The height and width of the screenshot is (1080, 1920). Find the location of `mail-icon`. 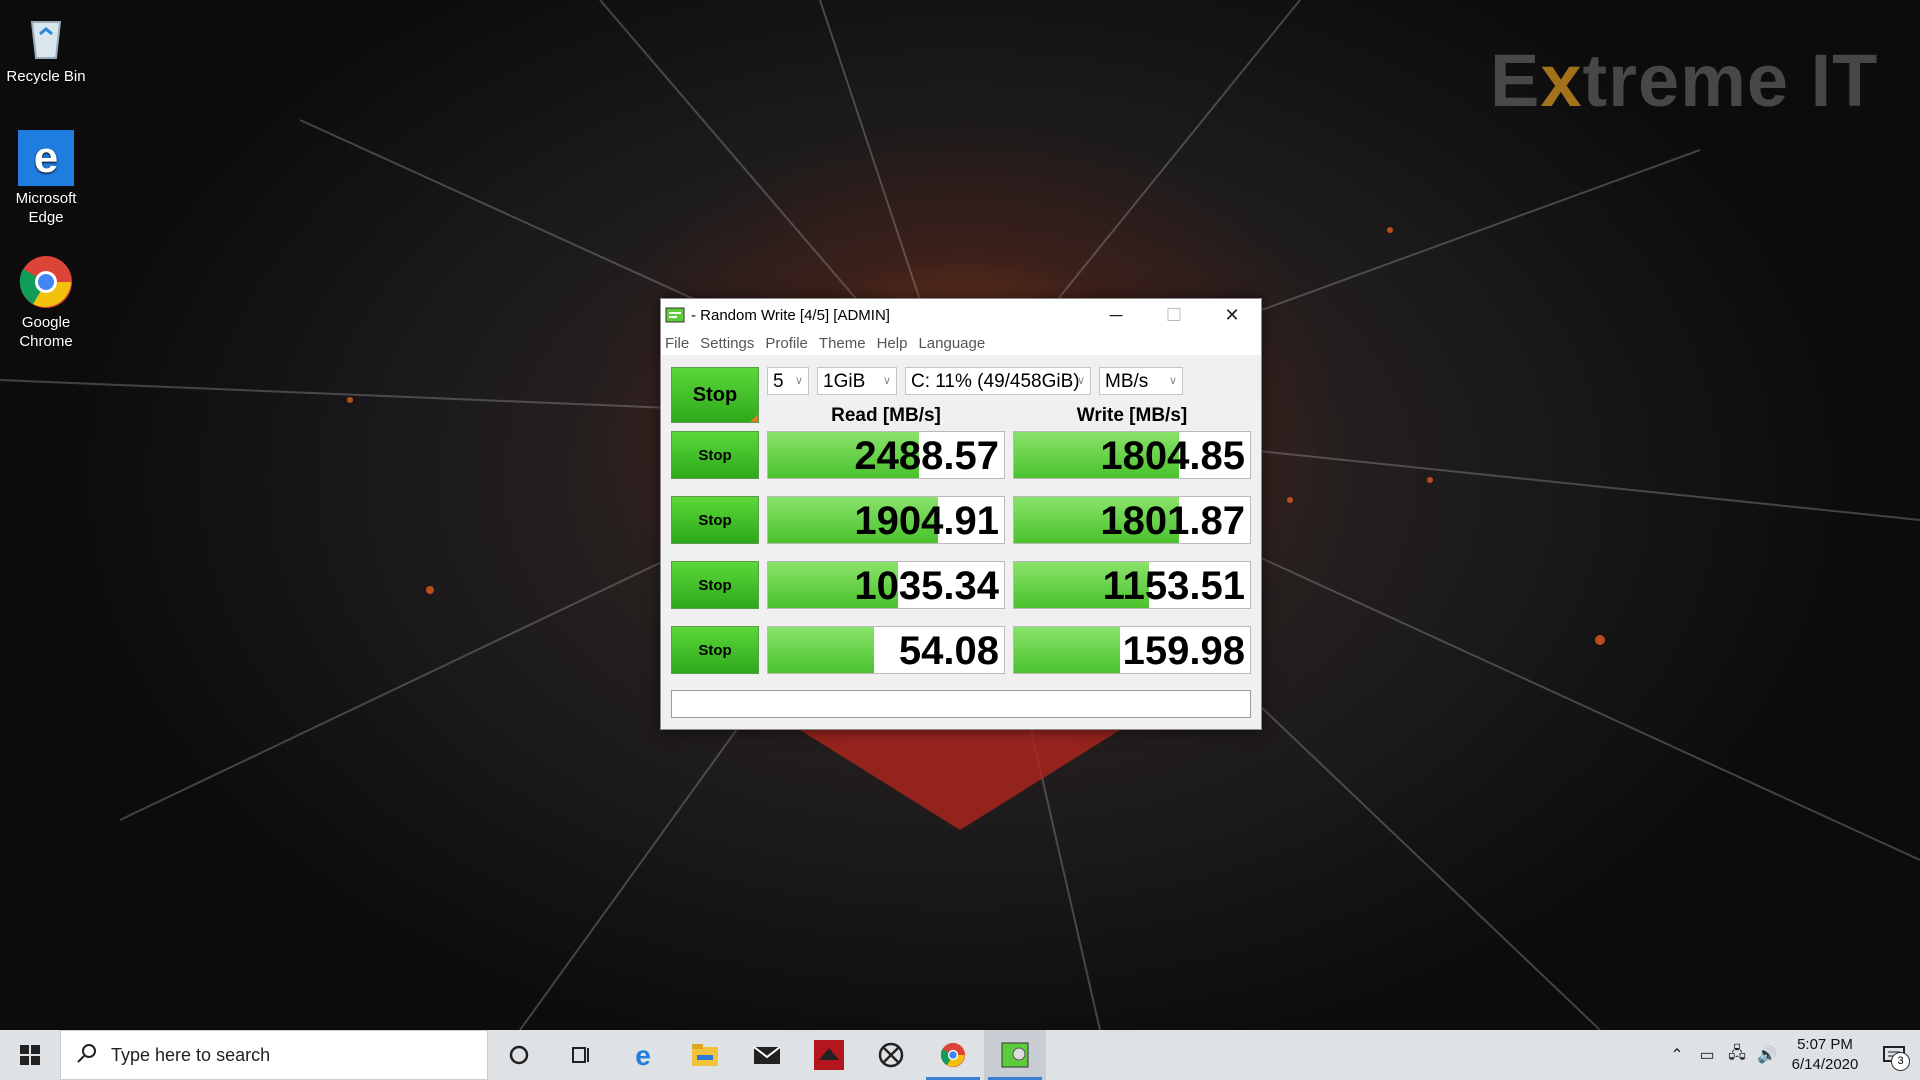

mail-icon is located at coordinates (767, 1055).